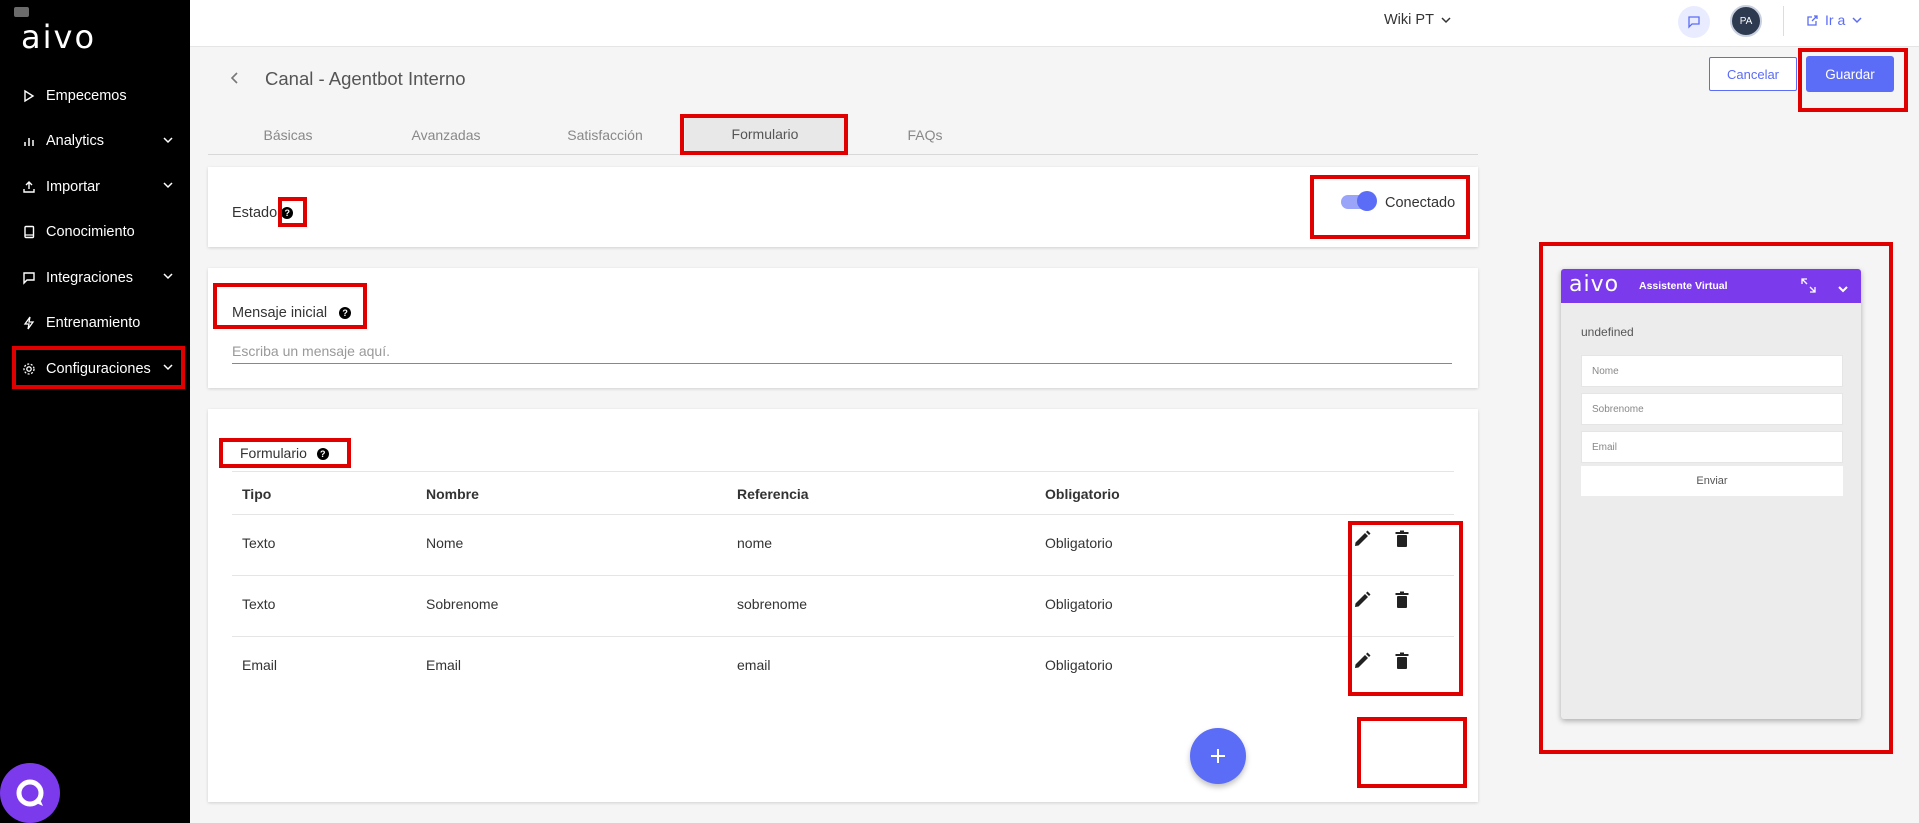 The height and width of the screenshot is (823, 1919). I want to click on goto-label: Ir a, so click(1835, 20).